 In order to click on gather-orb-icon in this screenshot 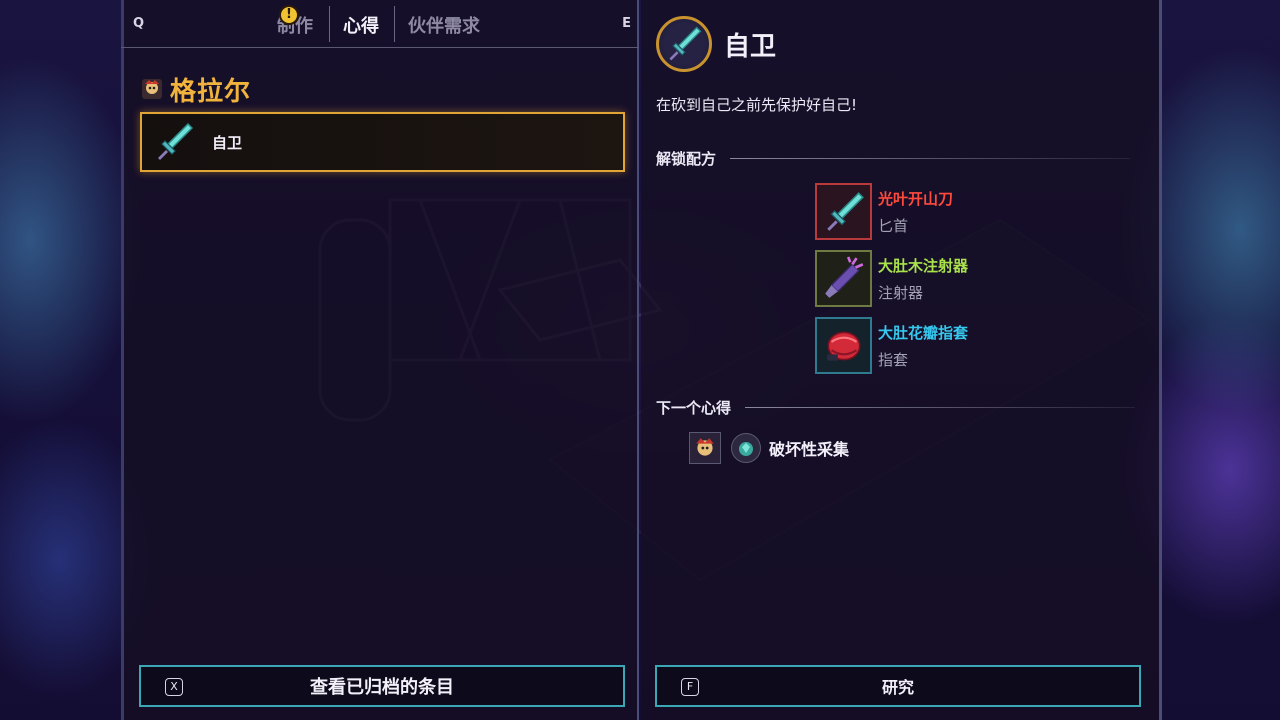, I will do `click(746, 448)`.